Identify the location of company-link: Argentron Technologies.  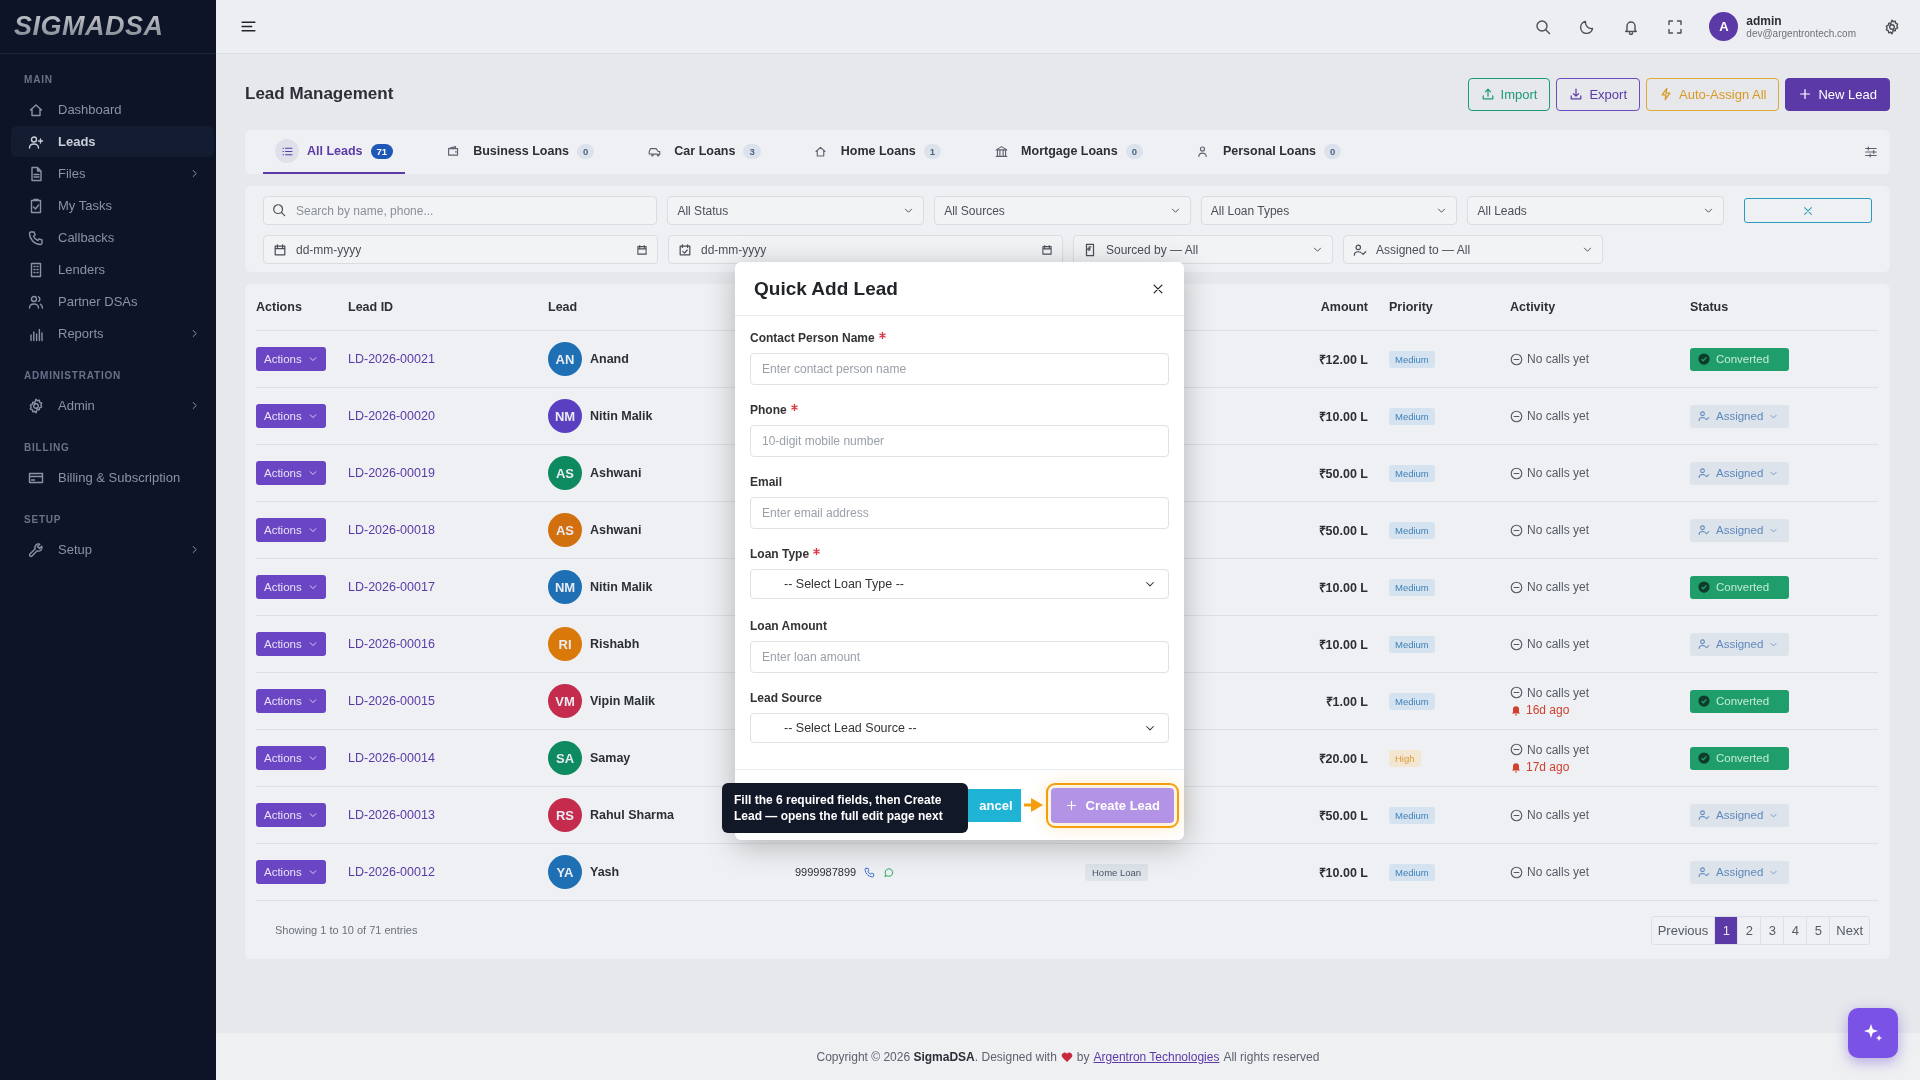
(1156, 1056).